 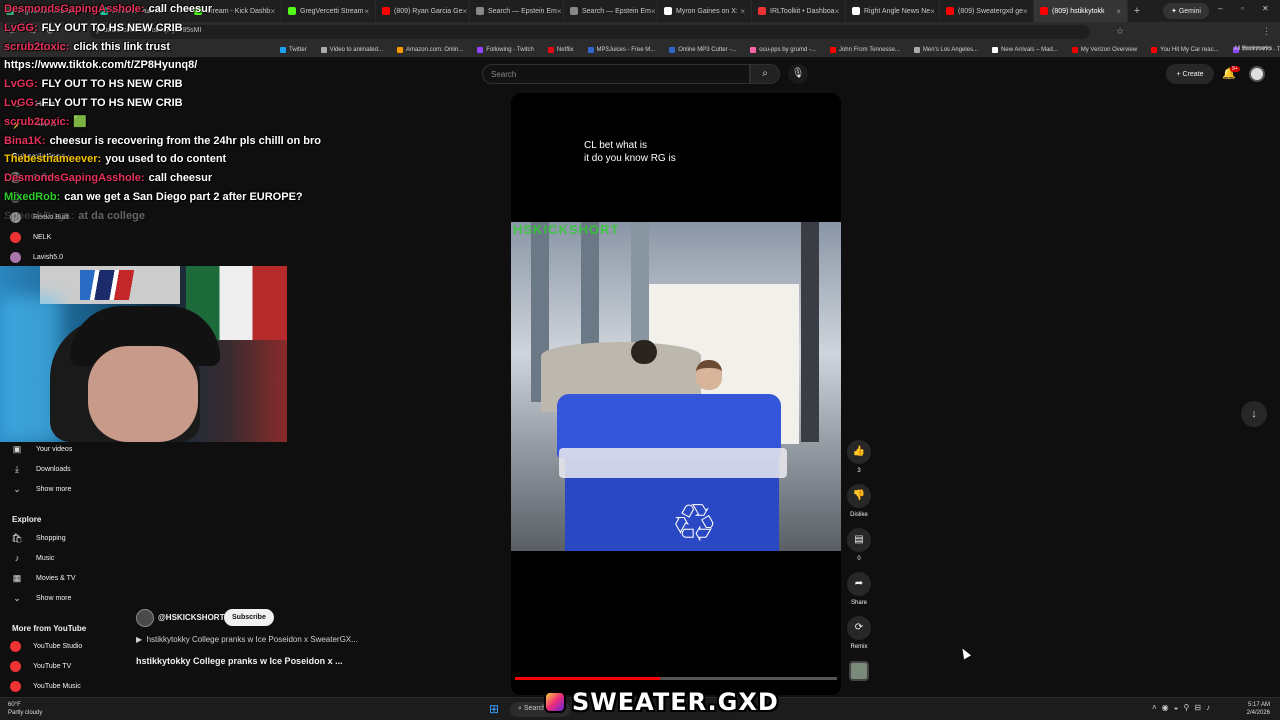 What do you see at coordinates (1253, 49) in the screenshot?
I see `all-bookmarks: All Bookmarks` at bounding box center [1253, 49].